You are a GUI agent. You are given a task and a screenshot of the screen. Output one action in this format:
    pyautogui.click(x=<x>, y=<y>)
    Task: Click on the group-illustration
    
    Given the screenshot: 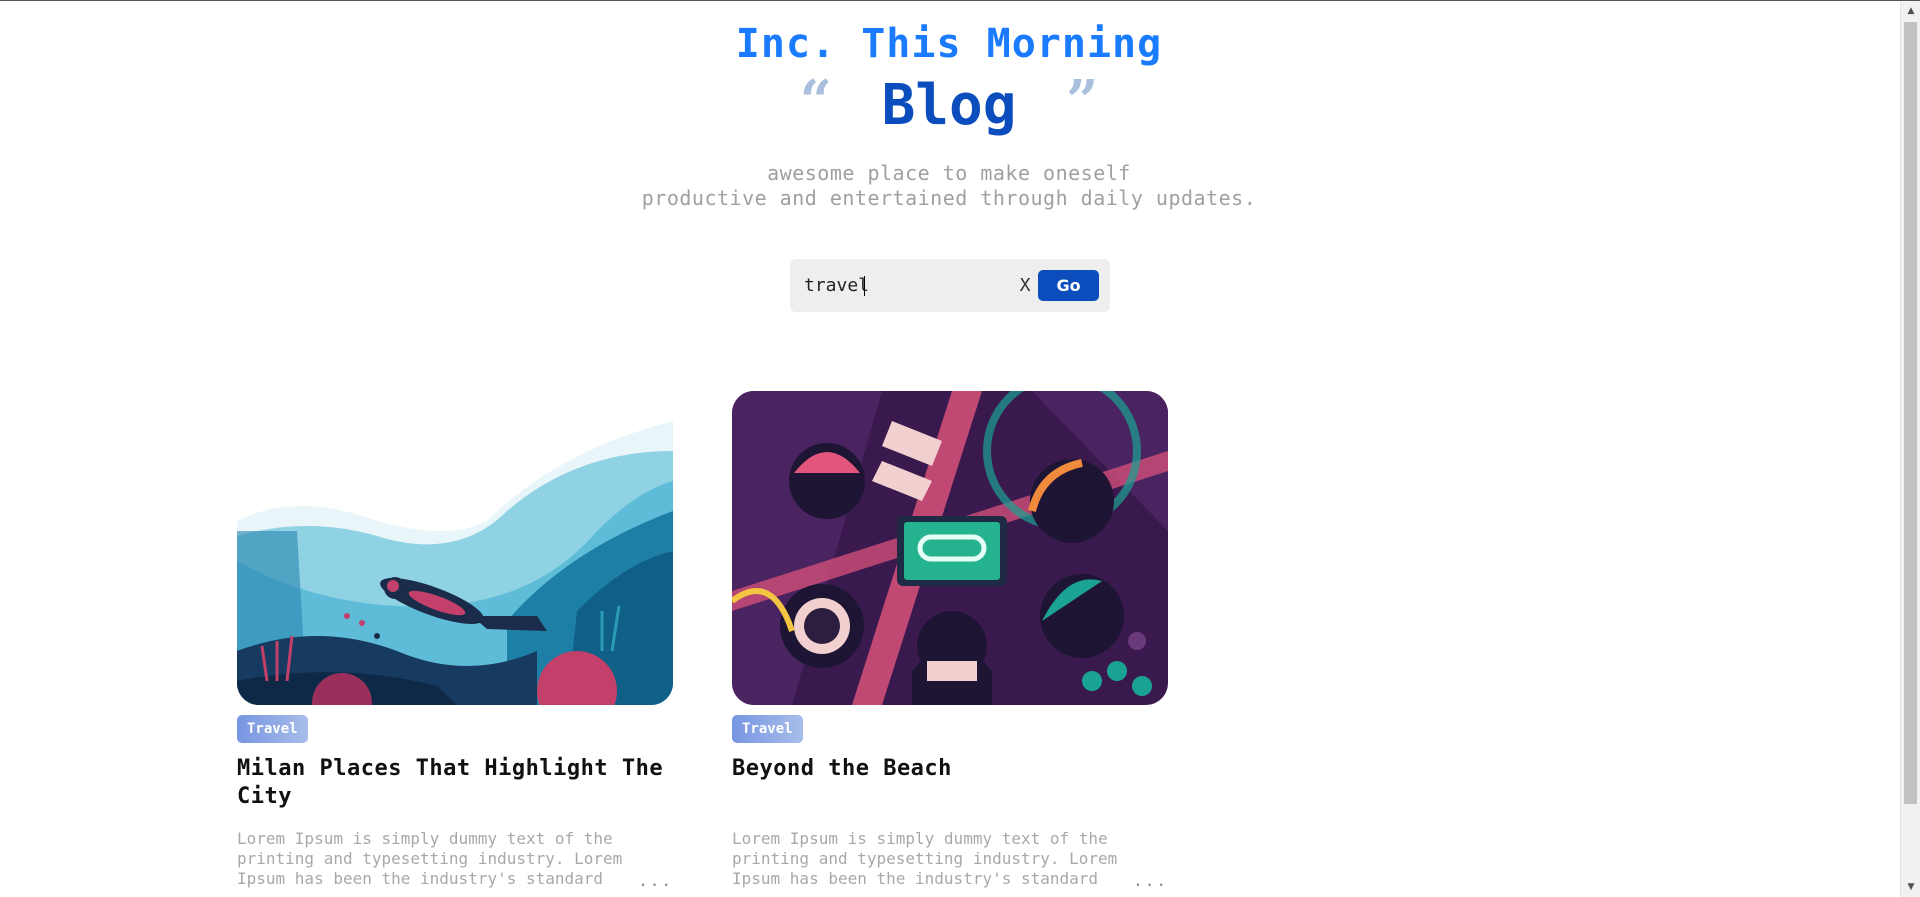 What is the action you would take?
    pyautogui.click(x=950, y=548)
    